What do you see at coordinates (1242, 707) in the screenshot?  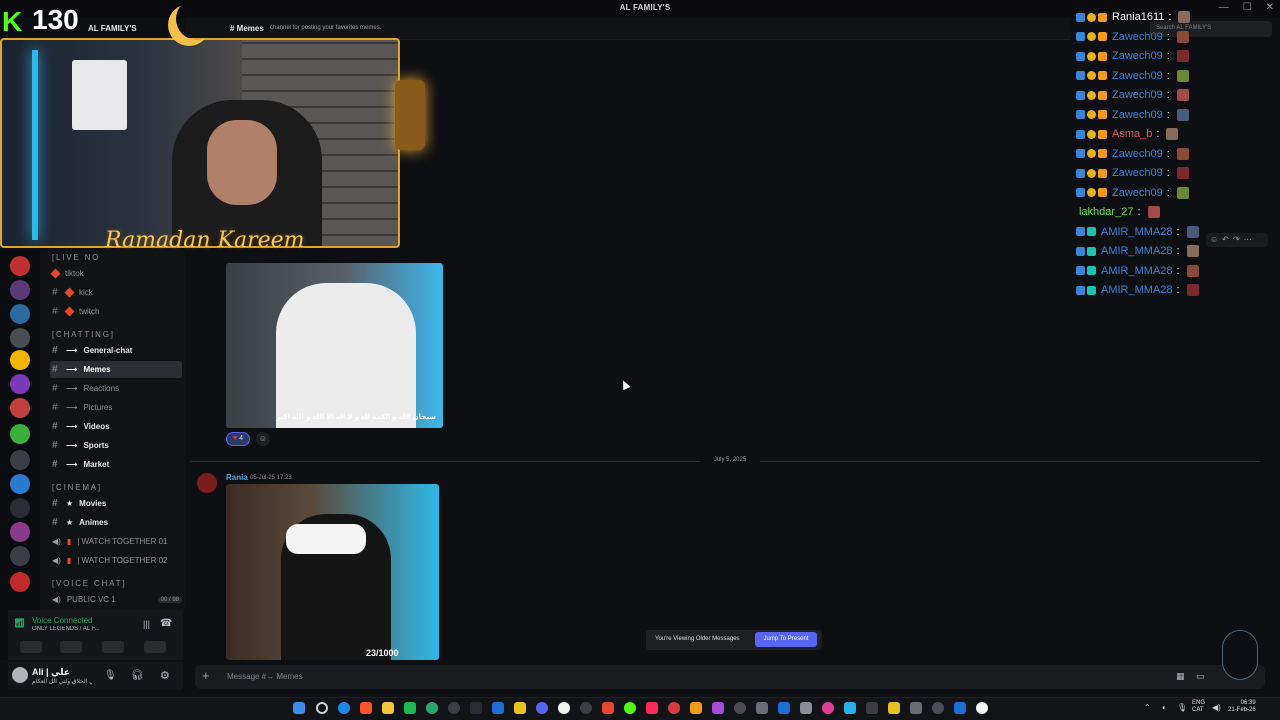 I see `taskbar-clock: 06:39 21-Feb-26` at bounding box center [1242, 707].